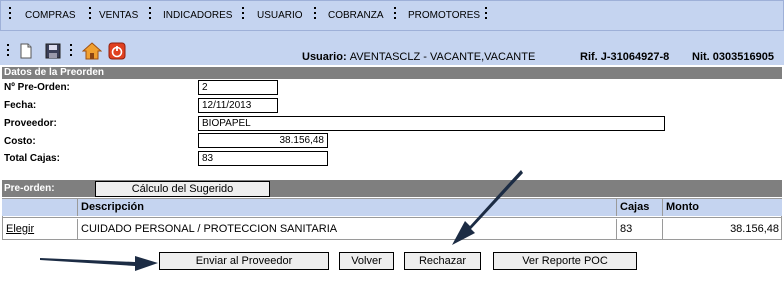 The height and width of the screenshot is (282, 784). What do you see at coordinates (99, 263) in the screenshot?
I see `arrow-to-enviar-icon` at bounding box center [99, 263].